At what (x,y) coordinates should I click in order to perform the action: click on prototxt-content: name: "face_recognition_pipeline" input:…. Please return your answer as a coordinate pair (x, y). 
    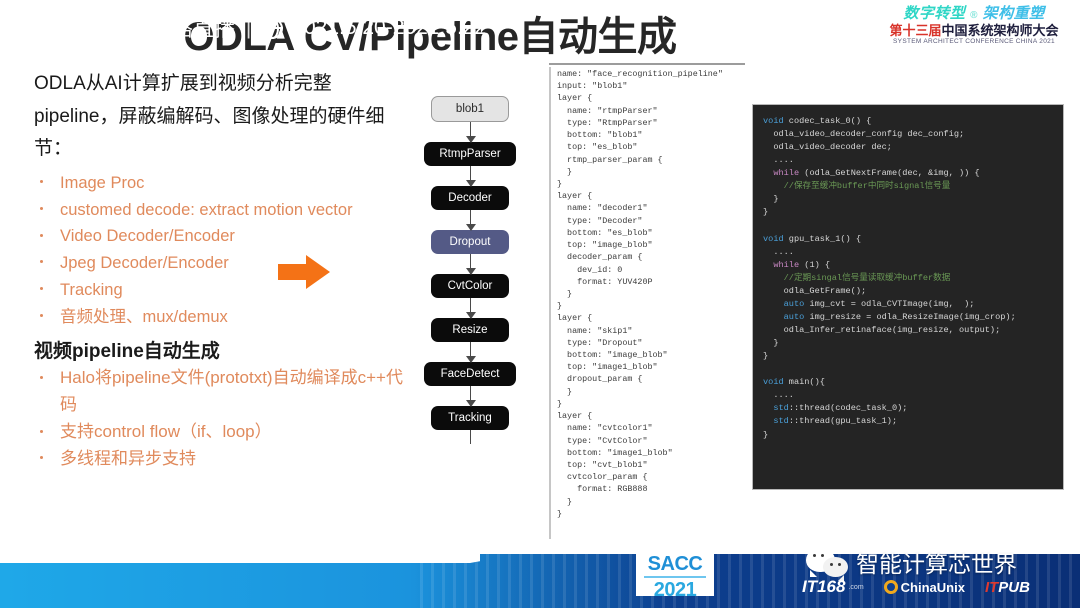
    Looking at the image, I should click on (640, 294).